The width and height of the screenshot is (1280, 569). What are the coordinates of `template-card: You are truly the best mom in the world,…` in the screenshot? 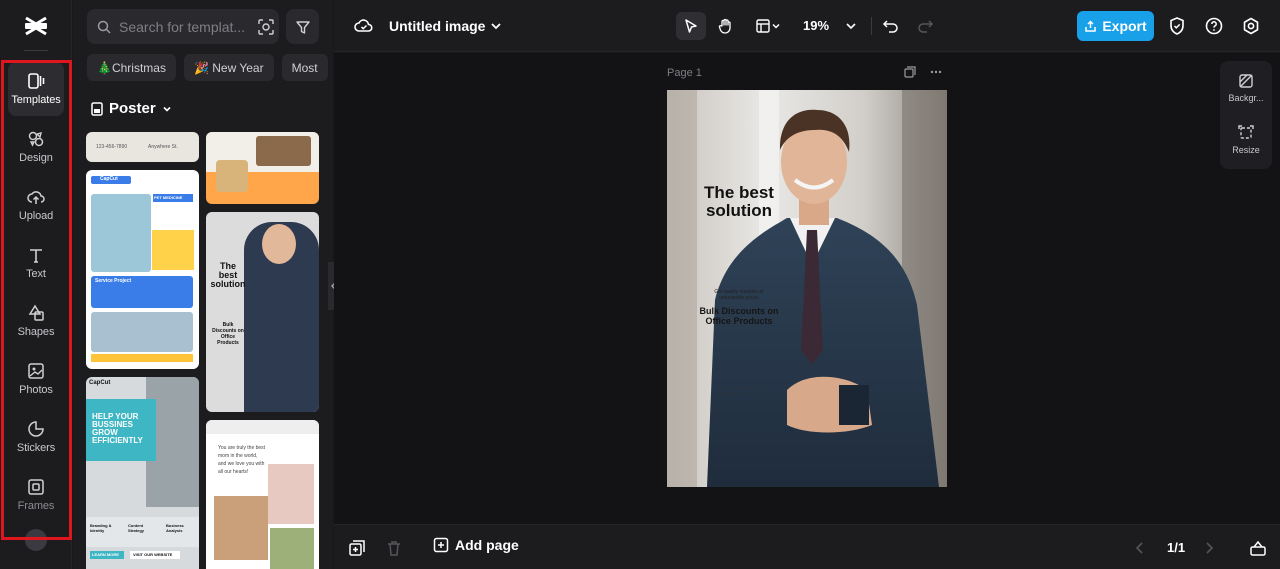 It's located at (262, 494).